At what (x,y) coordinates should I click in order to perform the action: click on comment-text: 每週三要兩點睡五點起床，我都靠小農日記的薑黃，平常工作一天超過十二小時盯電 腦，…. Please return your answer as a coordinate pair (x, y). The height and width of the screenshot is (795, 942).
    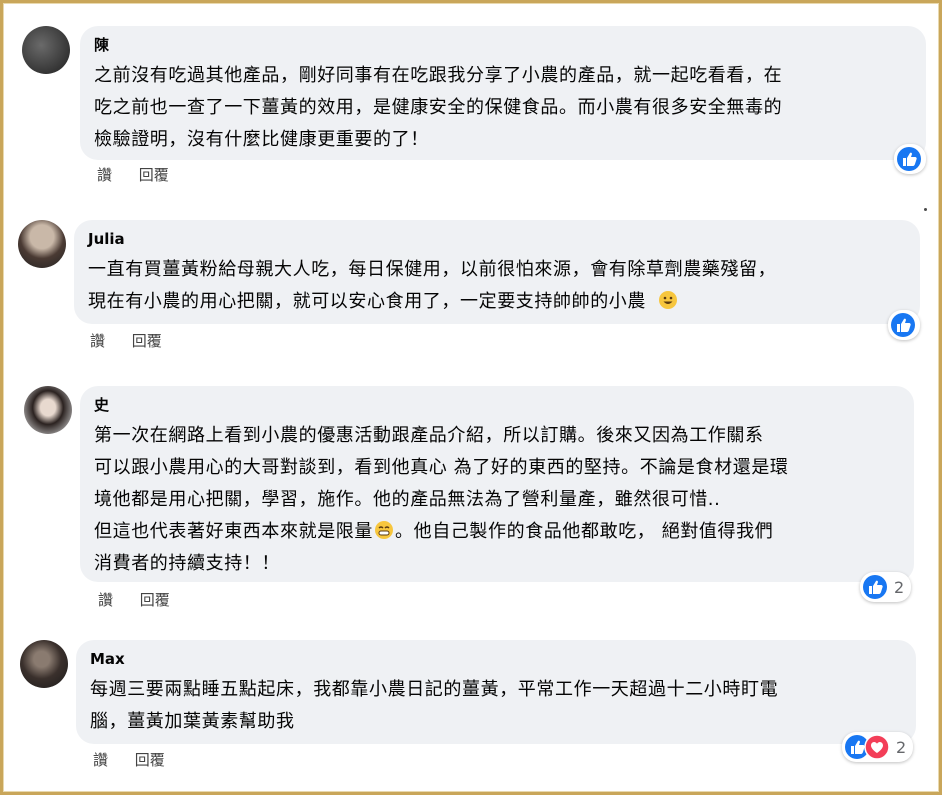
    Looking at the image, I should click on (496, 706).